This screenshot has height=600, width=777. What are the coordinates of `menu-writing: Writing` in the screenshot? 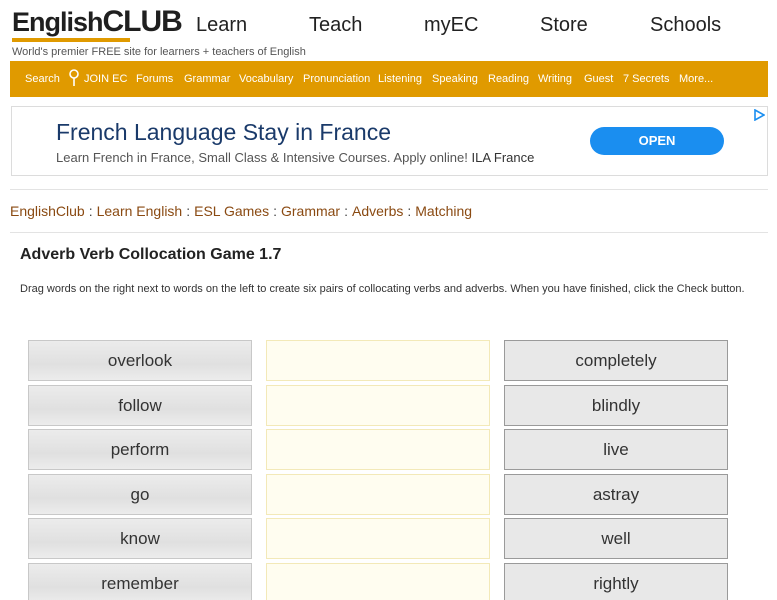 It's located at (555, 79).